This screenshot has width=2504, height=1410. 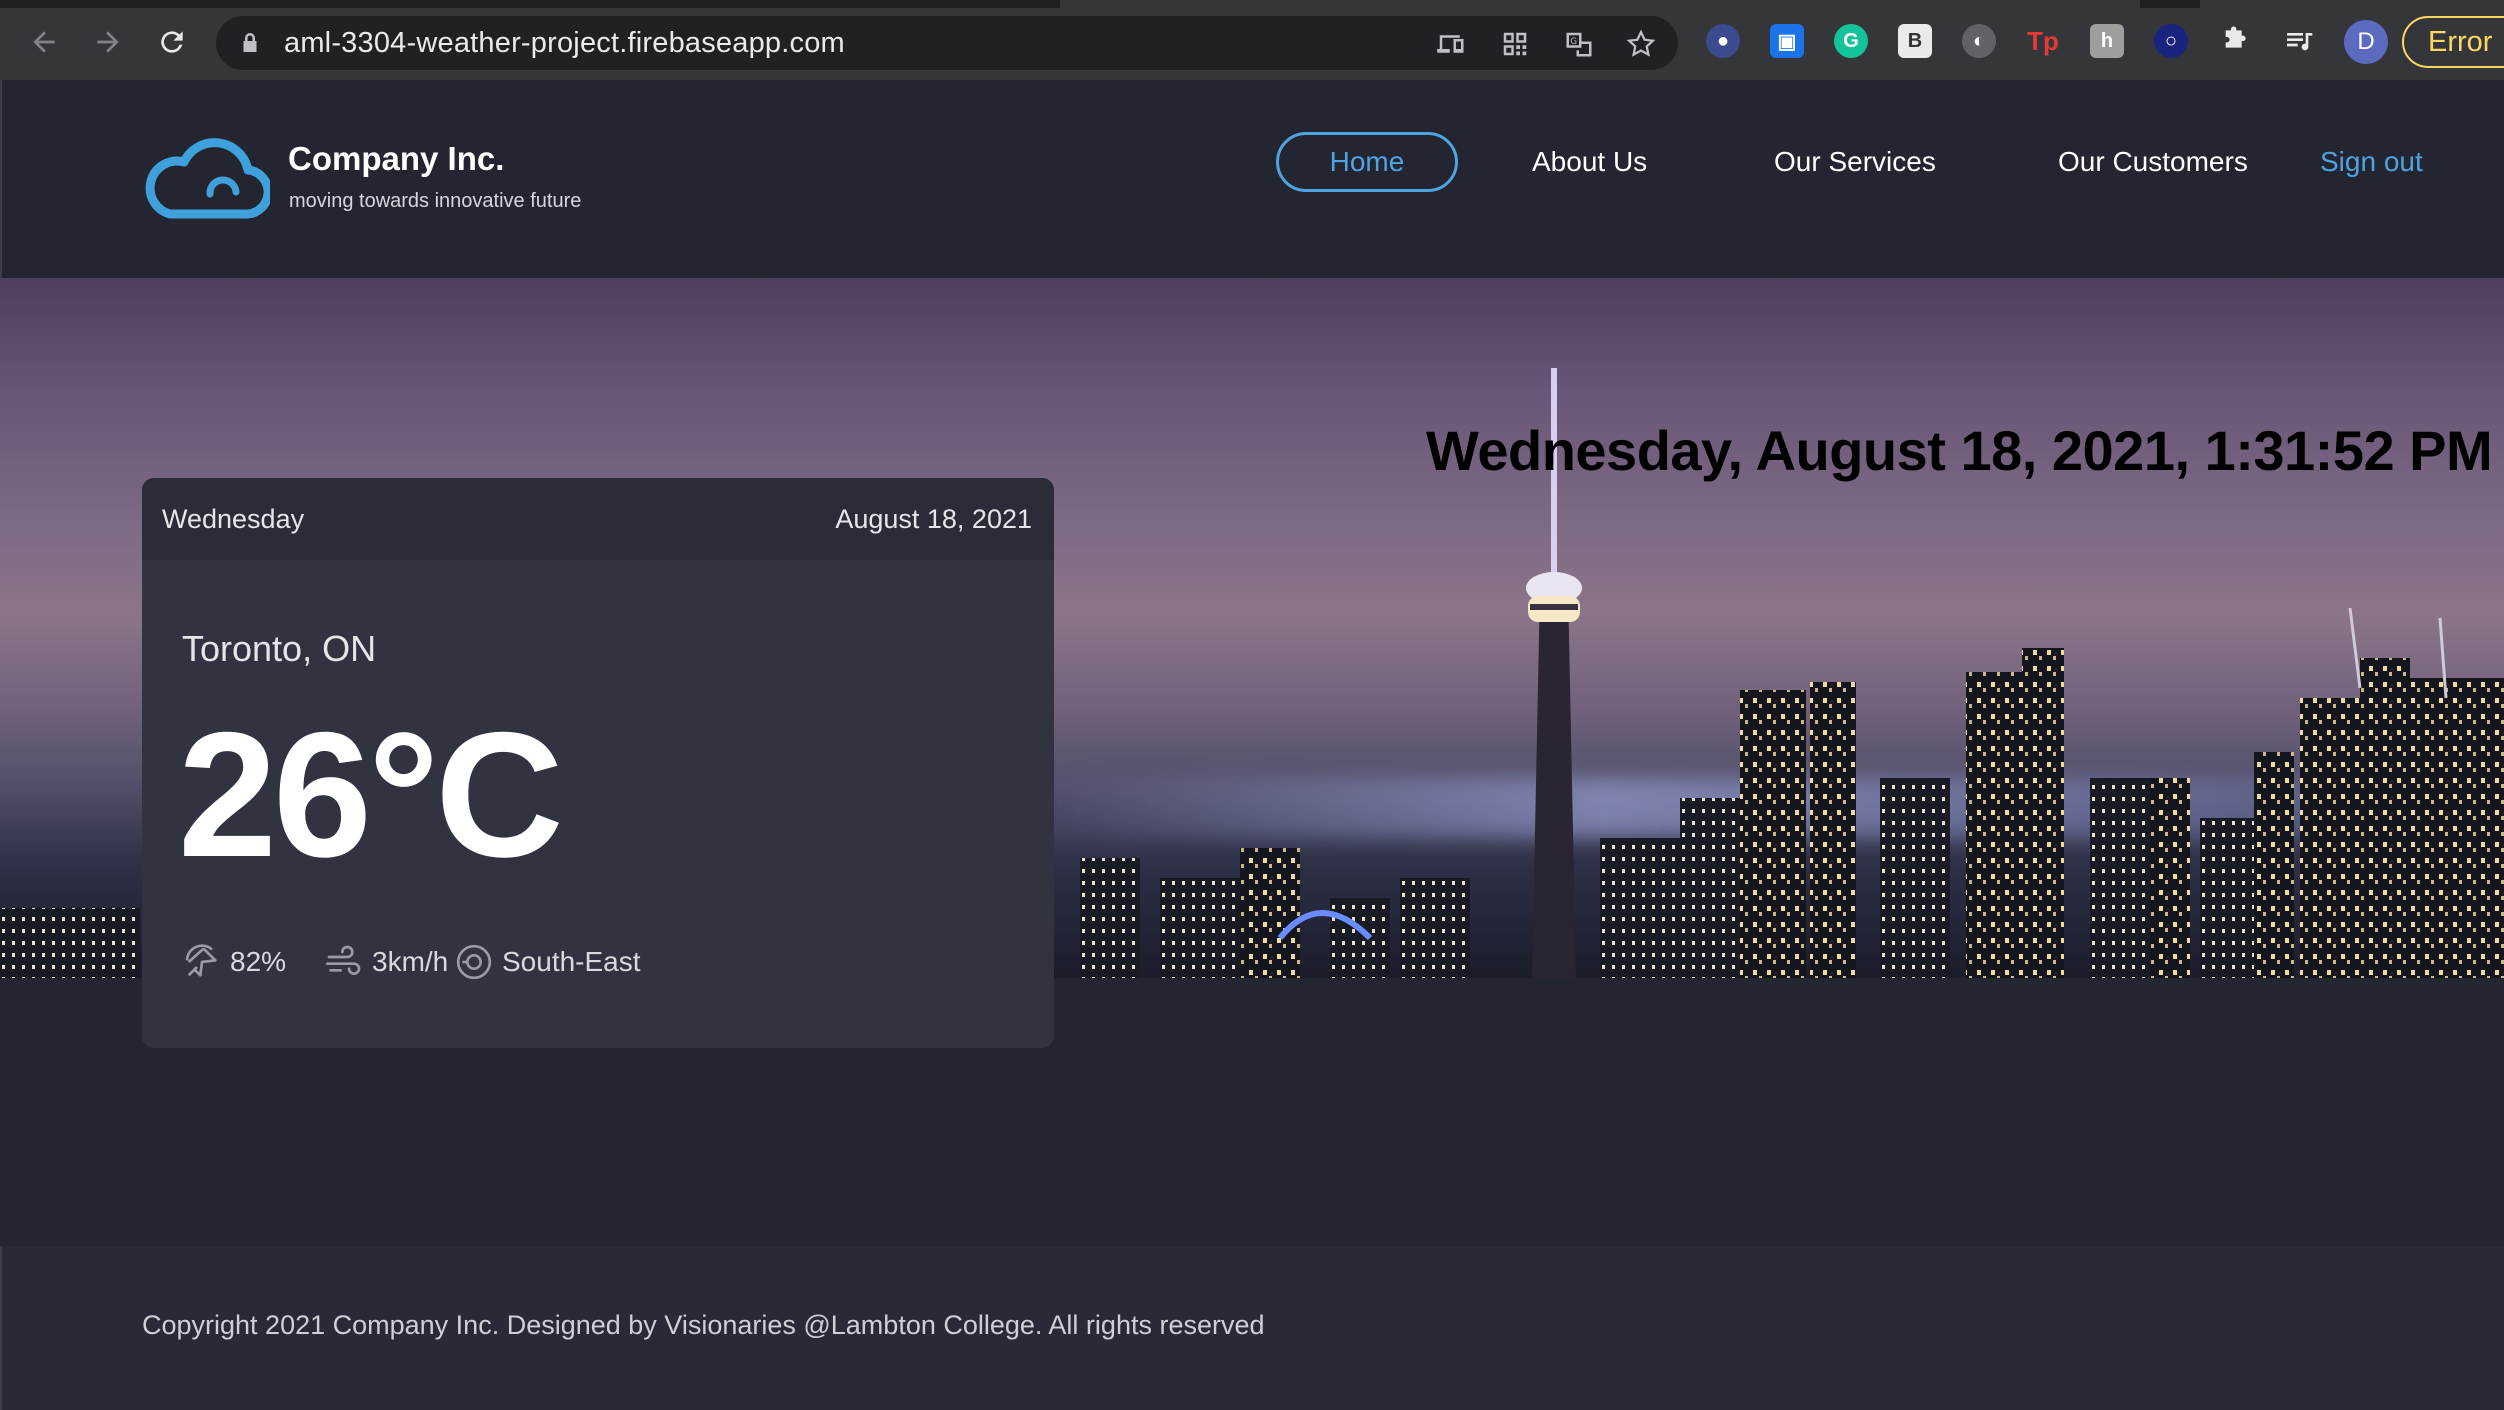 I want to click on translate-icon: G, so click(x=1579, y=44).